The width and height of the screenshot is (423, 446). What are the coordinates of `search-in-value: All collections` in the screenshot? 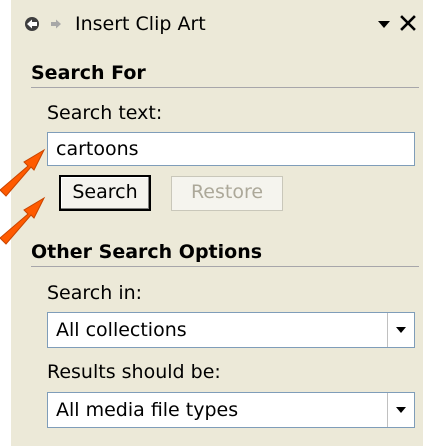 It's located at (121, 330).